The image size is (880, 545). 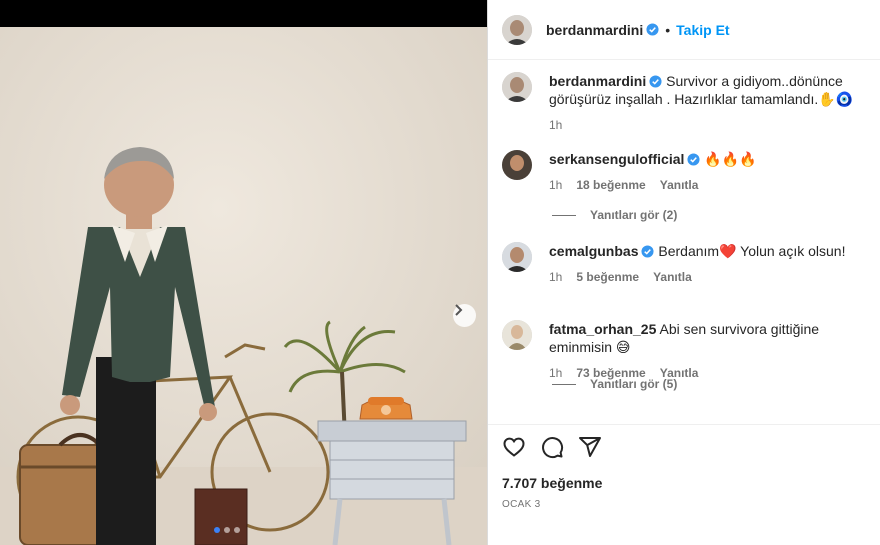 What do you see at coordinates (684, 484) in the screenshot?
I see `post-actions: 7.707 beğenme OCAK 3` at bounding box center [684, 484].